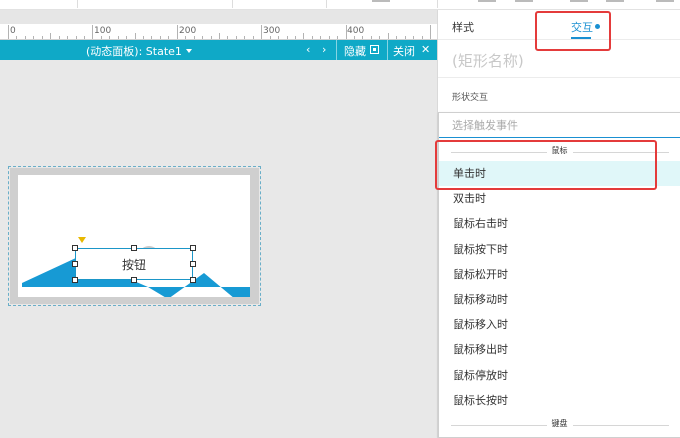 The width and height of the screenshot is (680, 438). What do you see at coordinates (308, 49) in the screenshot?
I see `chevron-left-icon: ‹` at bounding box center [308, 49].